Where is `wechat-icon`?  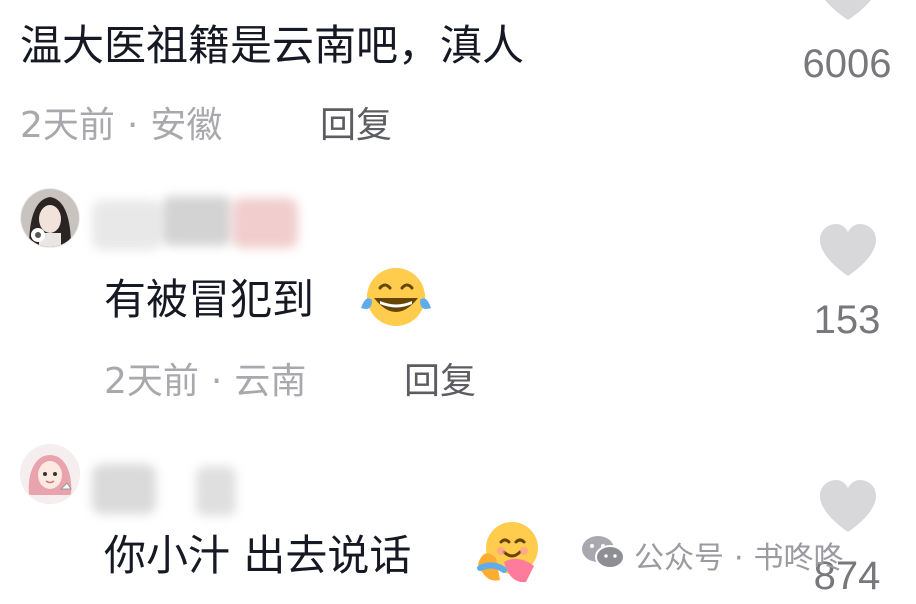
wechat-icon is located at coordinates (603, 558).